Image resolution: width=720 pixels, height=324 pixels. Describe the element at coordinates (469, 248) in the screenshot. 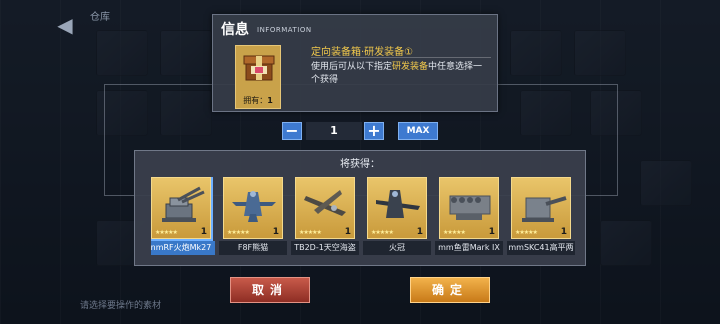

I see `reward-name: mm鱼雷Mark IX` at that location.